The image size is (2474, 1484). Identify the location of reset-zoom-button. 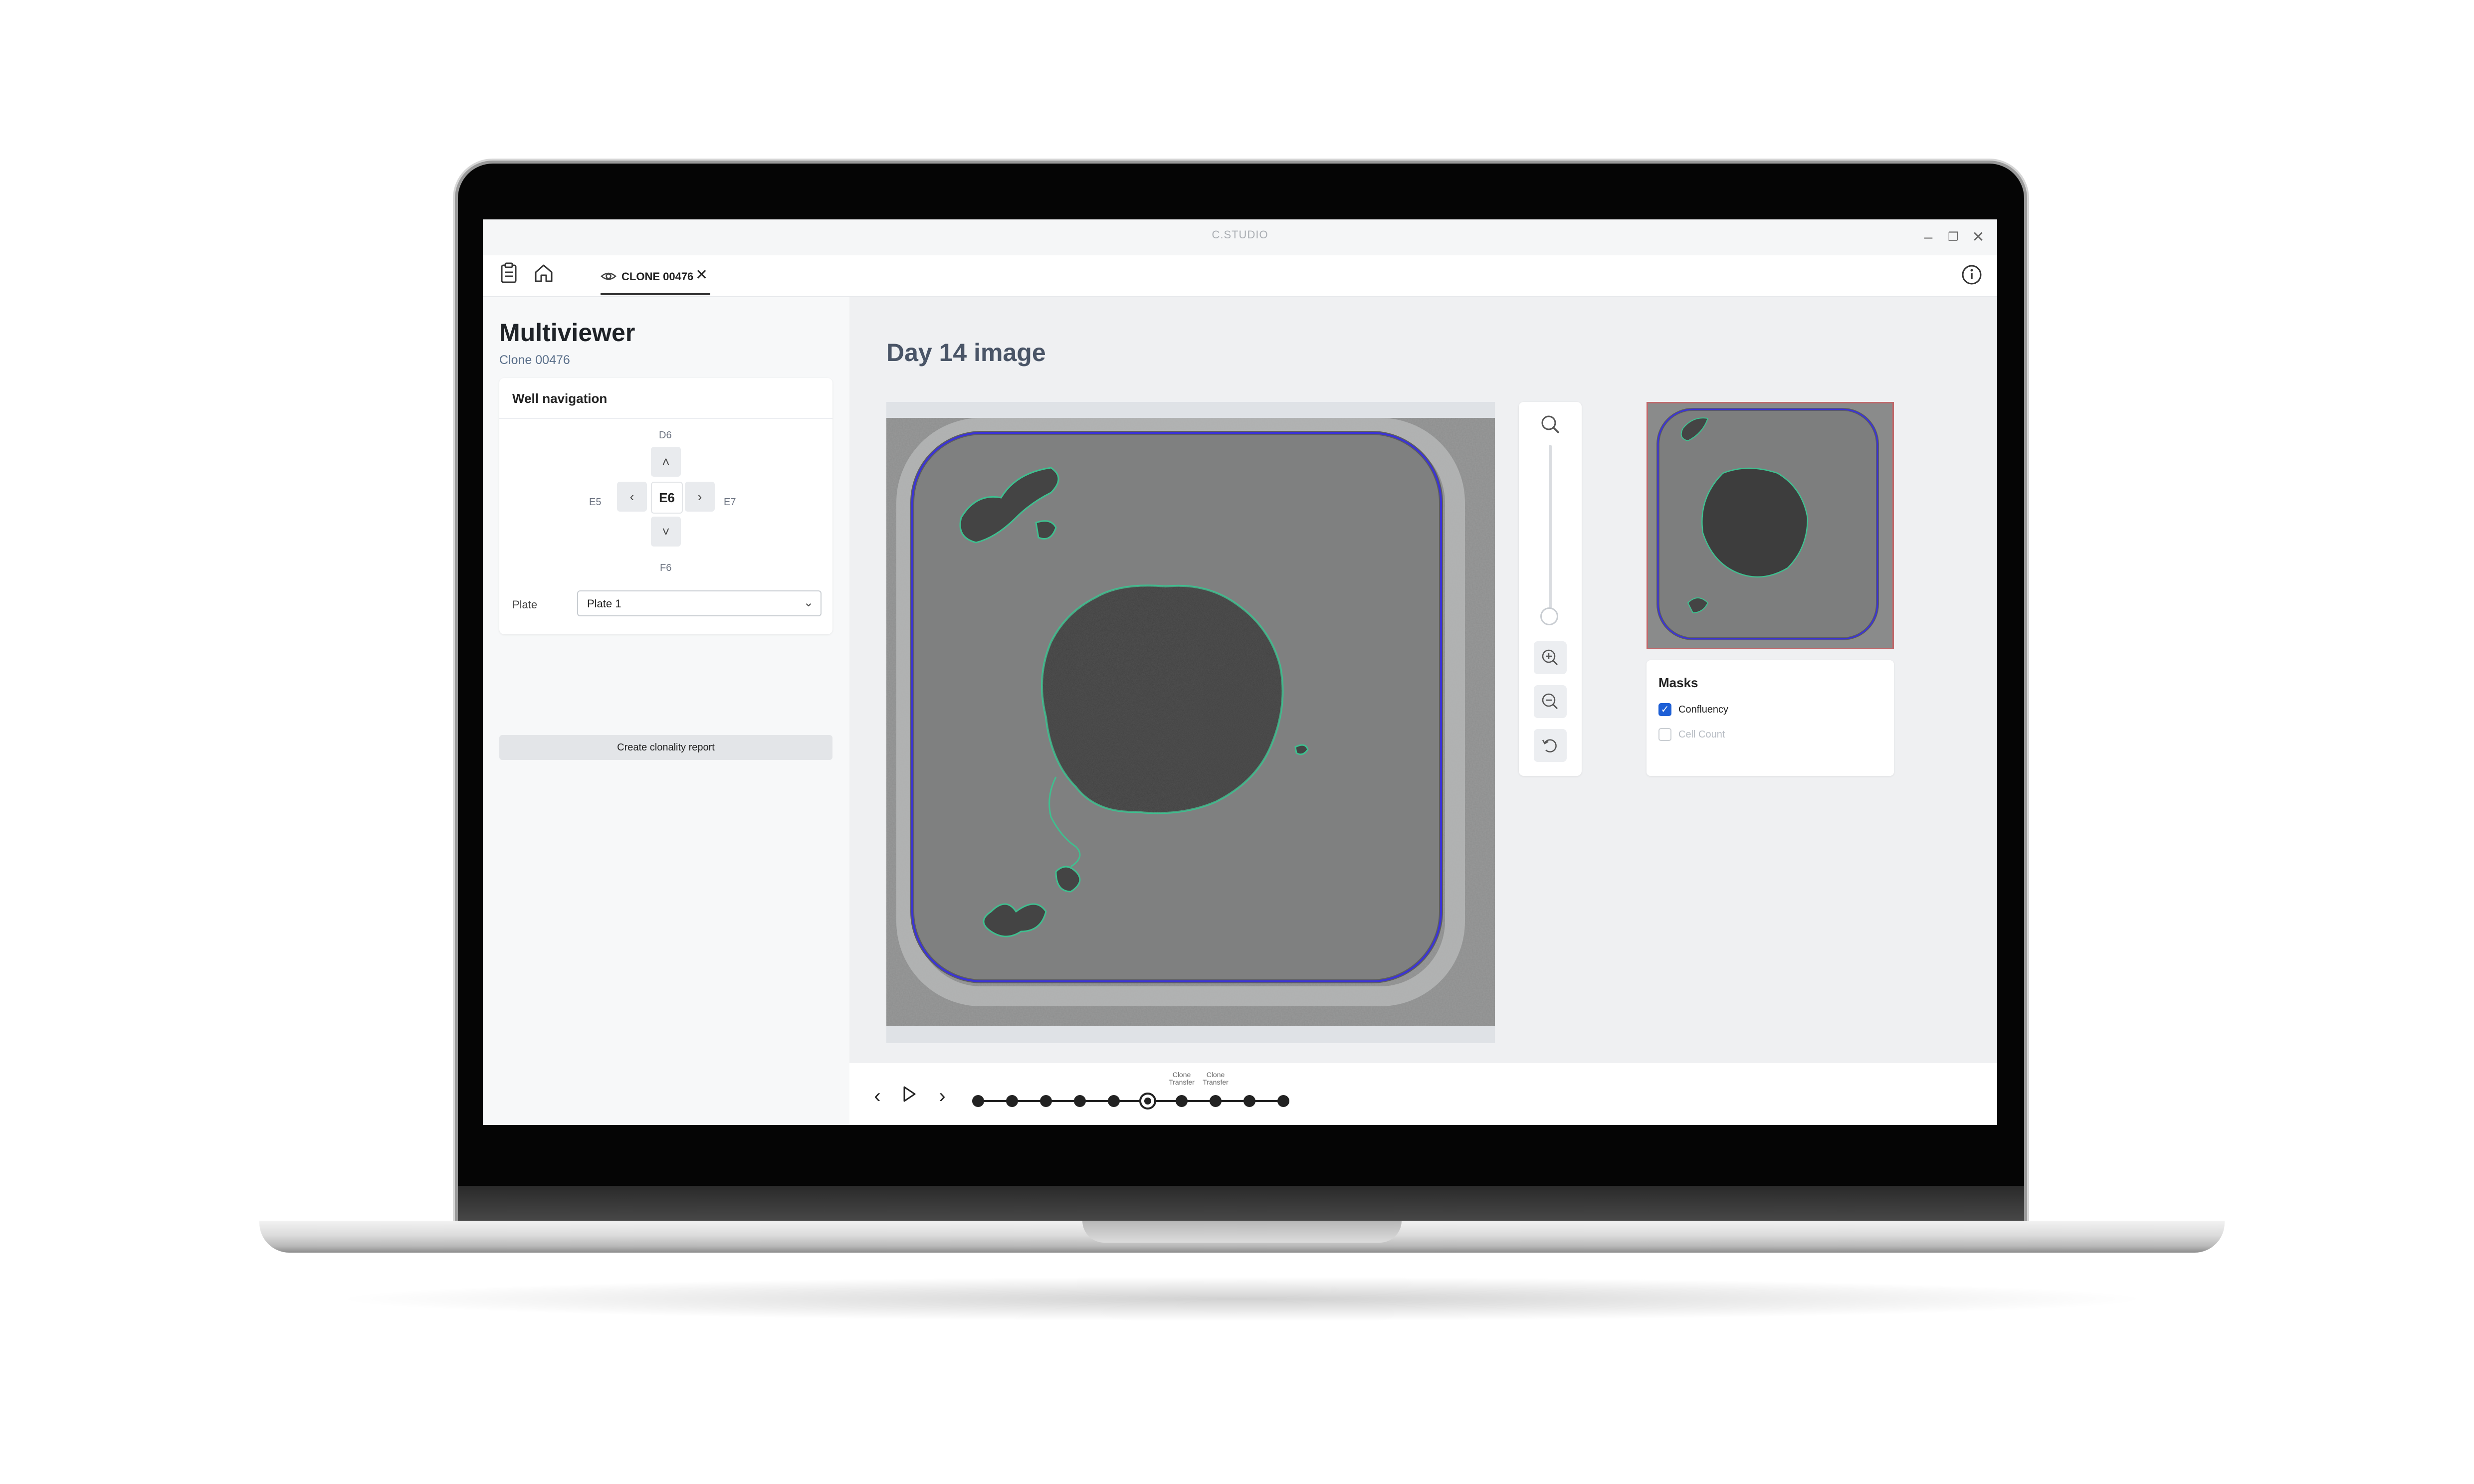
(1550, 745).